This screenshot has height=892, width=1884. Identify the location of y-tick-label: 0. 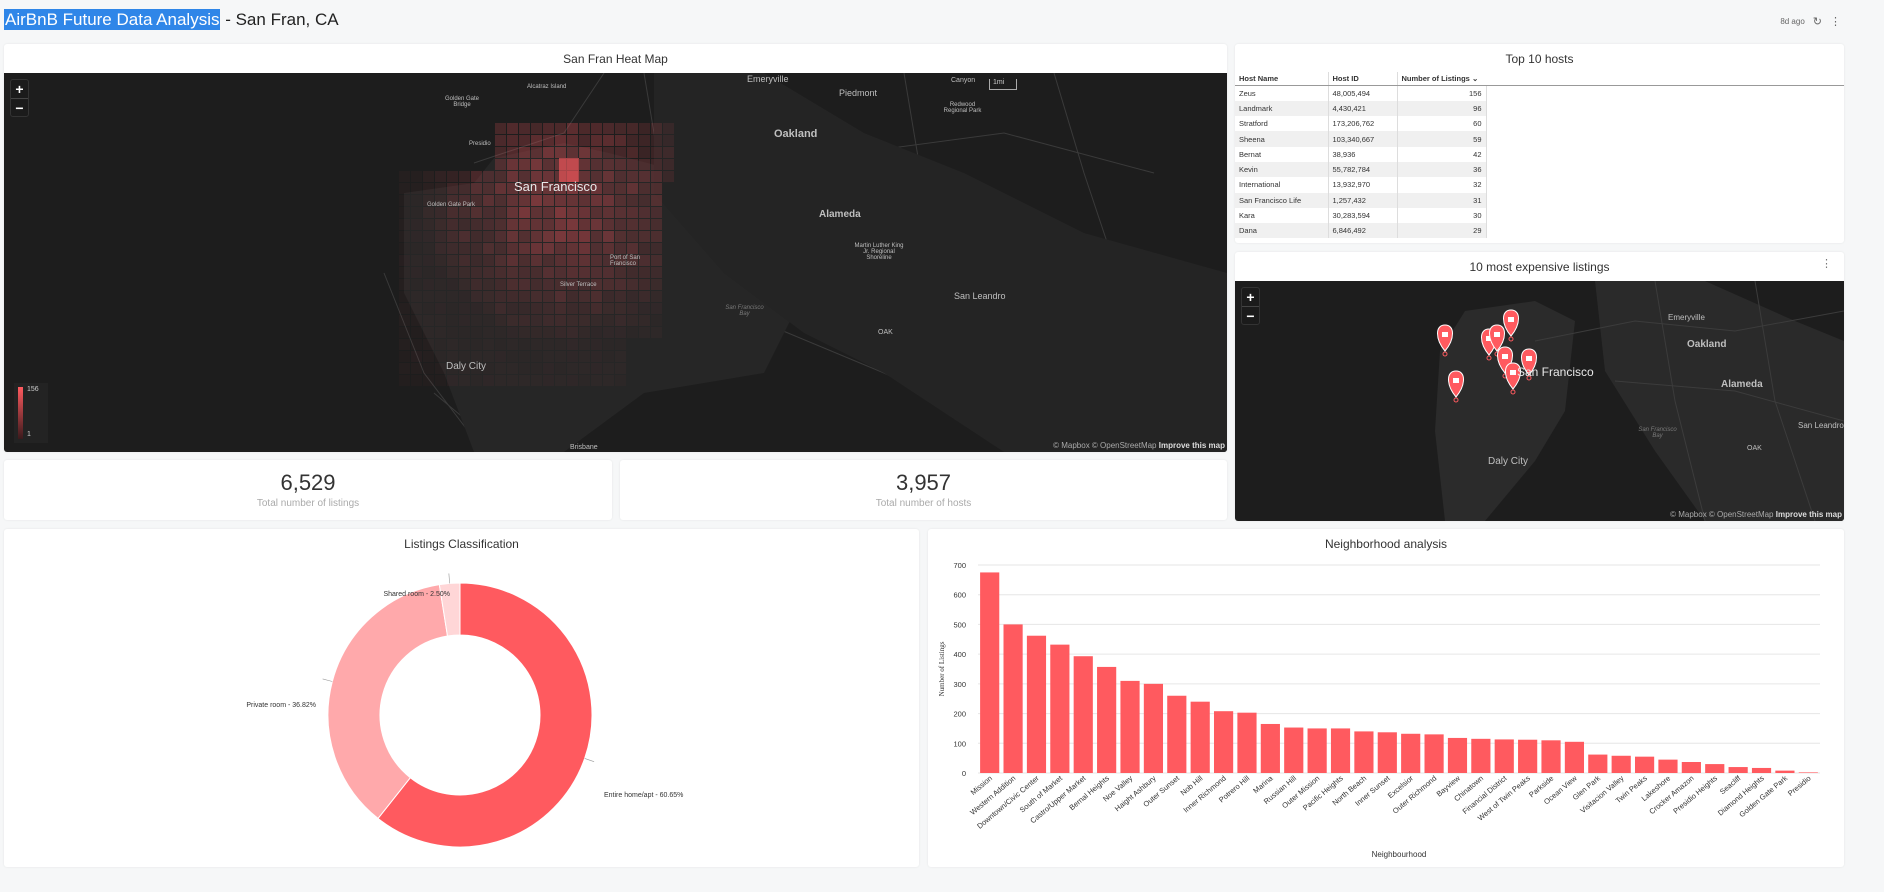
(964, 773).